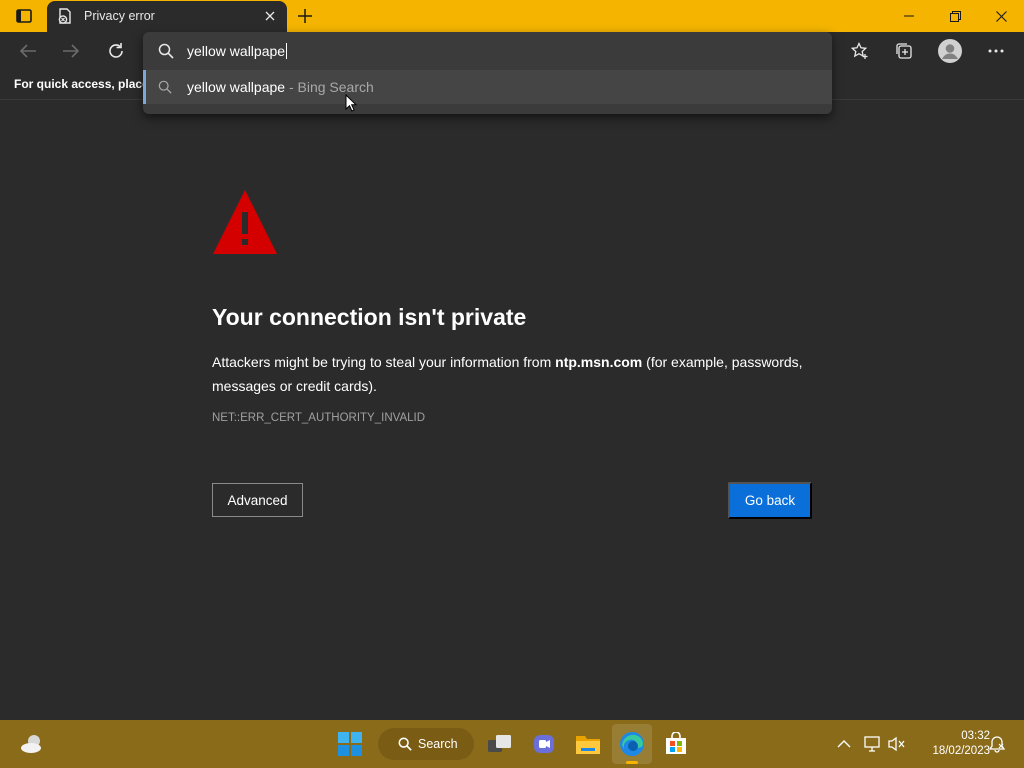  I want to click on chevron-up-icon, so click(844, 744).